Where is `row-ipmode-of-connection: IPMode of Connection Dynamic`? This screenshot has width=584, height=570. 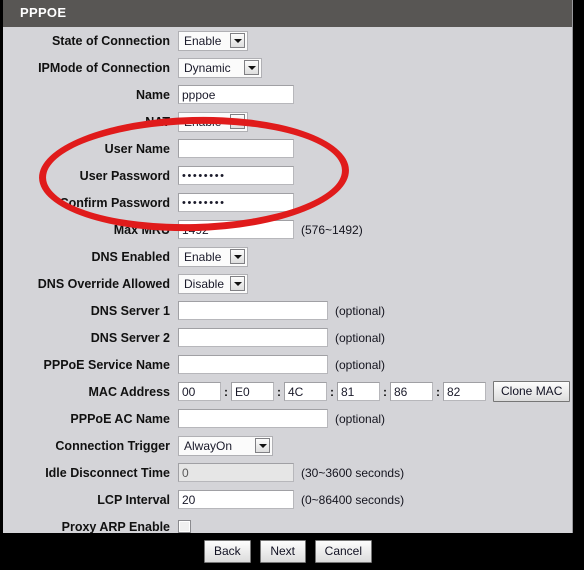
row-ipmode-of-connection: IPMode of Connection Dynamic is located at coordinates (287, 67).